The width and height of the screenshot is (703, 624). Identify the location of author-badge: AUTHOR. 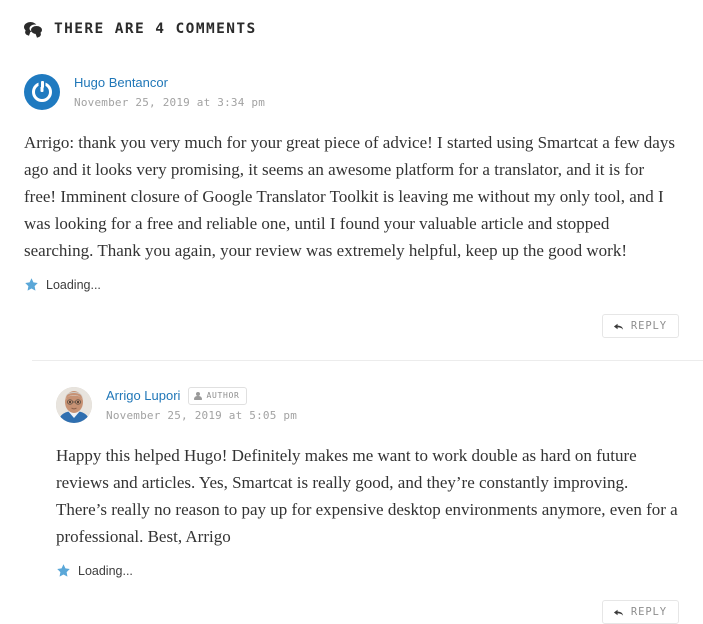
(217, 396).